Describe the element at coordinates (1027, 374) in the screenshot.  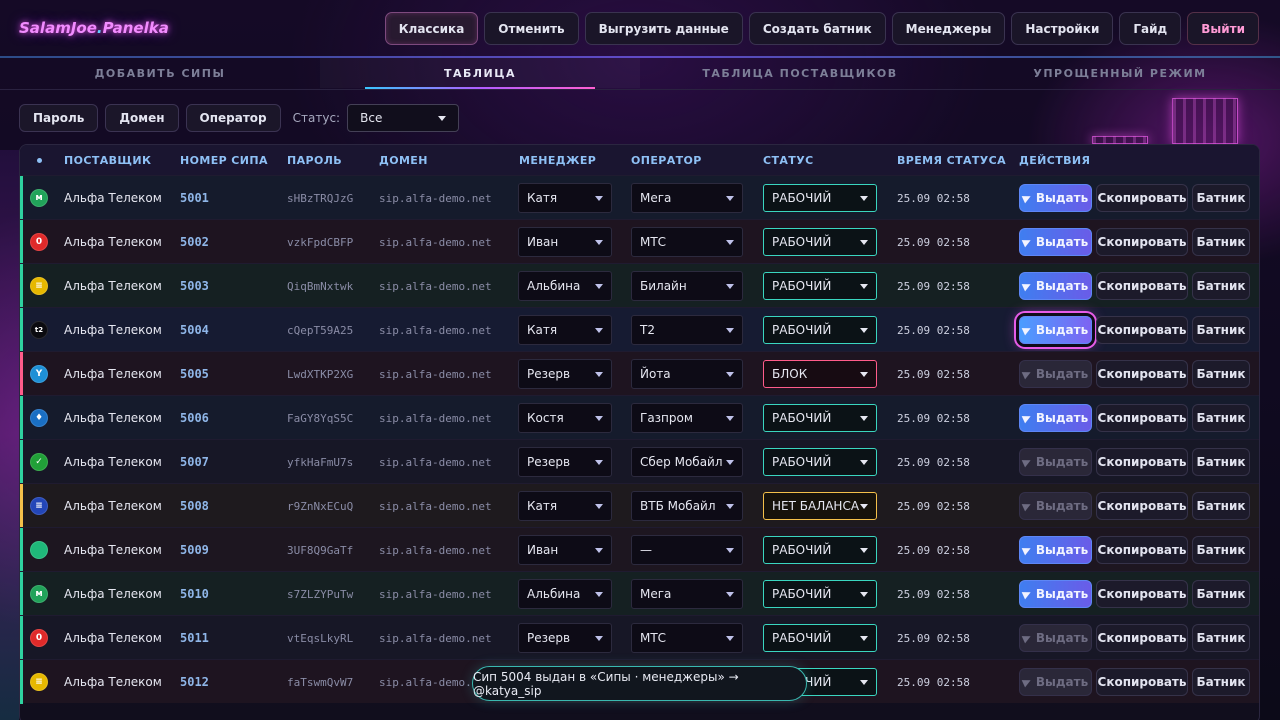
I see `telegram-plane-icon` at that location.